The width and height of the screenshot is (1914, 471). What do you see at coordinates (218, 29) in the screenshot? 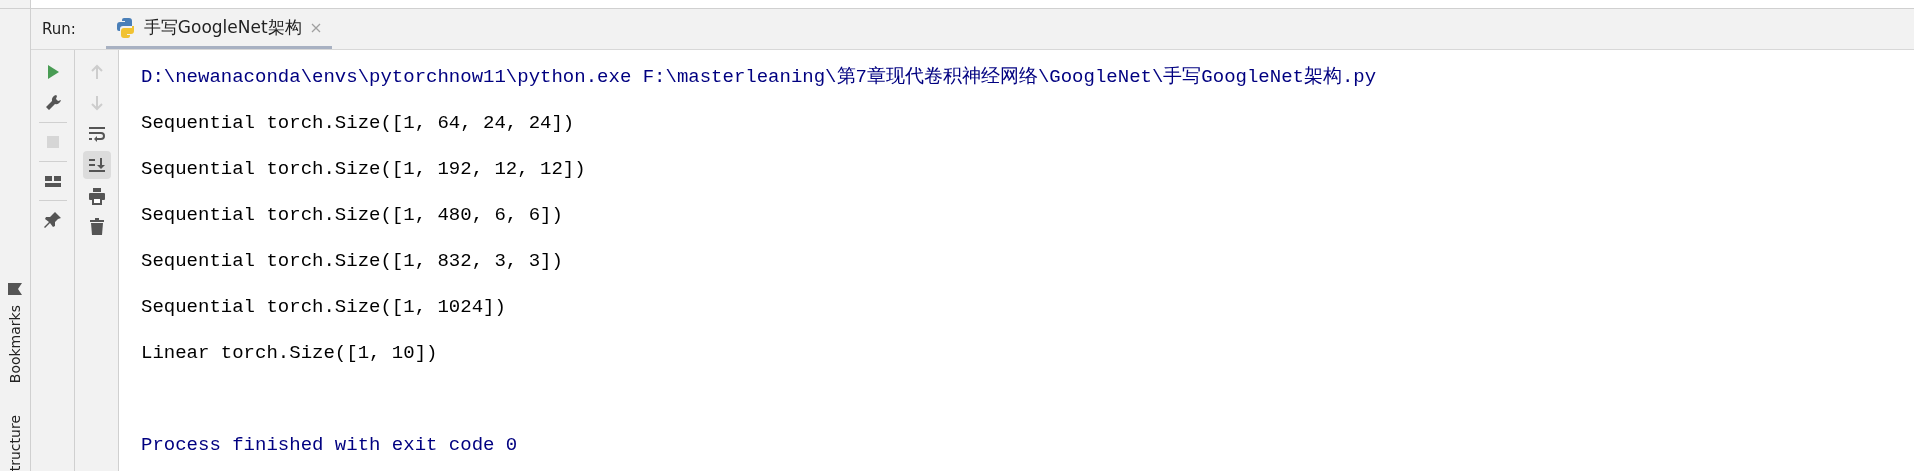
I see `run-tab: 手写GoogleNet架构` at bounding box center [218, 29].